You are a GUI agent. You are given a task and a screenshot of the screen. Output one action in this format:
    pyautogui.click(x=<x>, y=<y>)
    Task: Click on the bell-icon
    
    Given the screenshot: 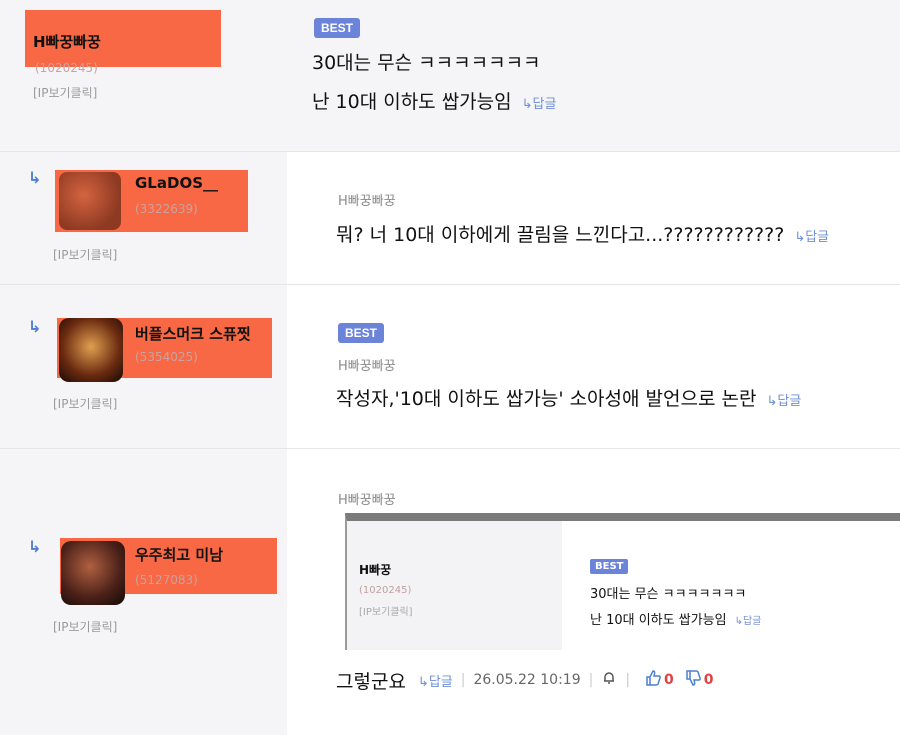 What is the action you would take?
    pyautogui.click(x=609, y=680)
    